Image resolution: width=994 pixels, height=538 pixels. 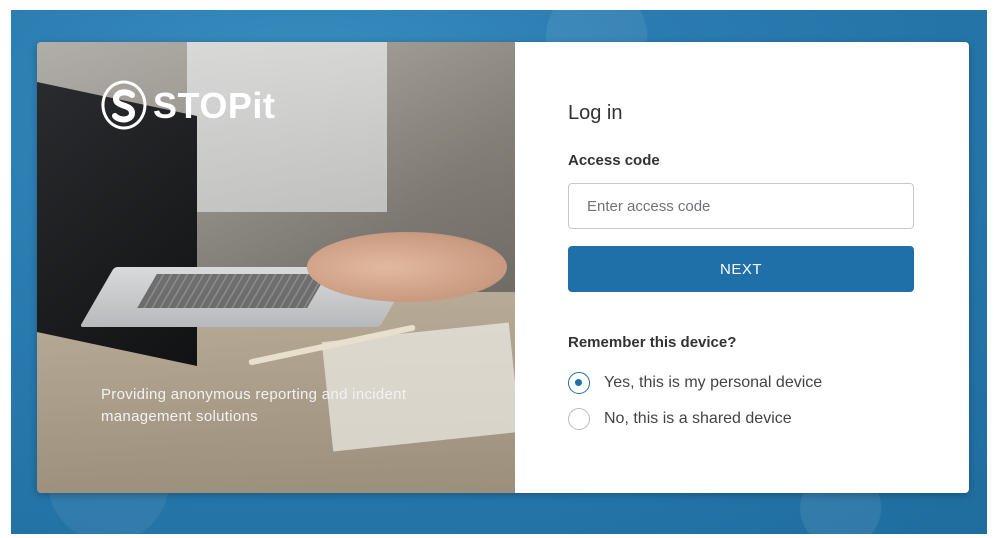 I want to click on radio-option-shared-device: No, this is a shared device, so click(x=680, y=419).